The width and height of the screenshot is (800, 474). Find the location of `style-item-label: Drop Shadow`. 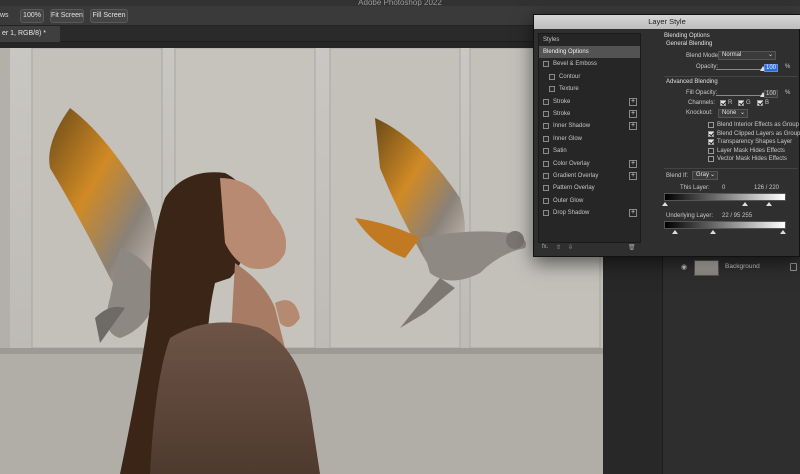

style-item-label: Drop Shadow is located at coordinates (571, 213).